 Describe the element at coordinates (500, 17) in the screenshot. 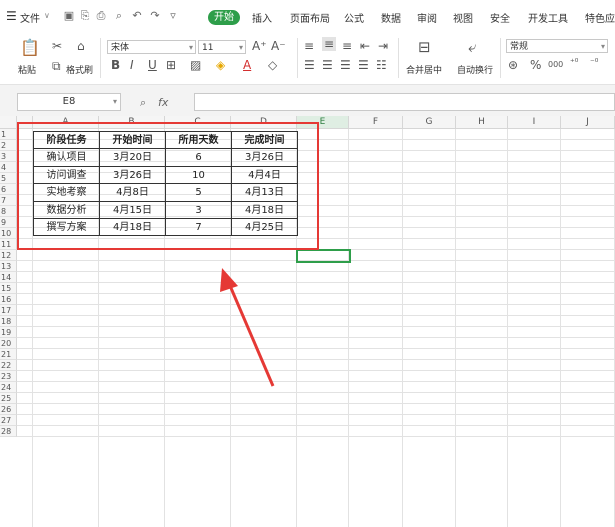

I see `tab-security: 安全` at that location.